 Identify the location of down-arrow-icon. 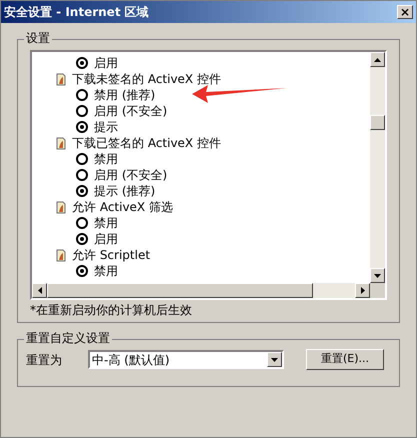
(377, 276).